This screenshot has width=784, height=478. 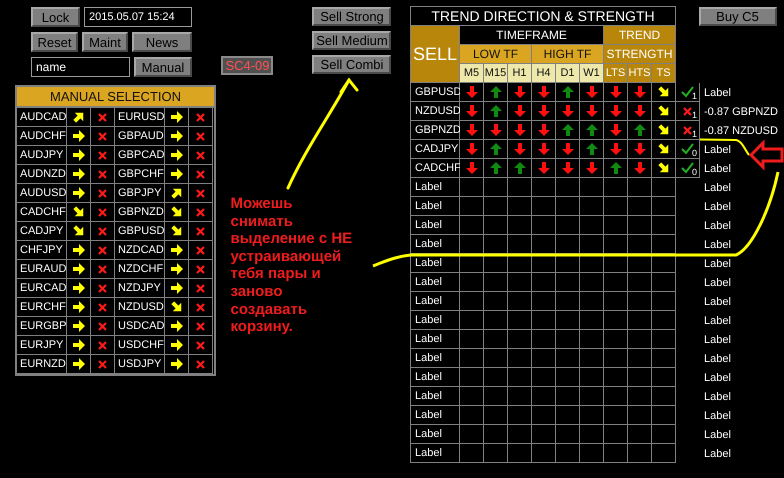 What do you see at coordinates (140, 231) in the screenshot?
I see `pair-name: GBPUSD` at bounding box center [140, 231].